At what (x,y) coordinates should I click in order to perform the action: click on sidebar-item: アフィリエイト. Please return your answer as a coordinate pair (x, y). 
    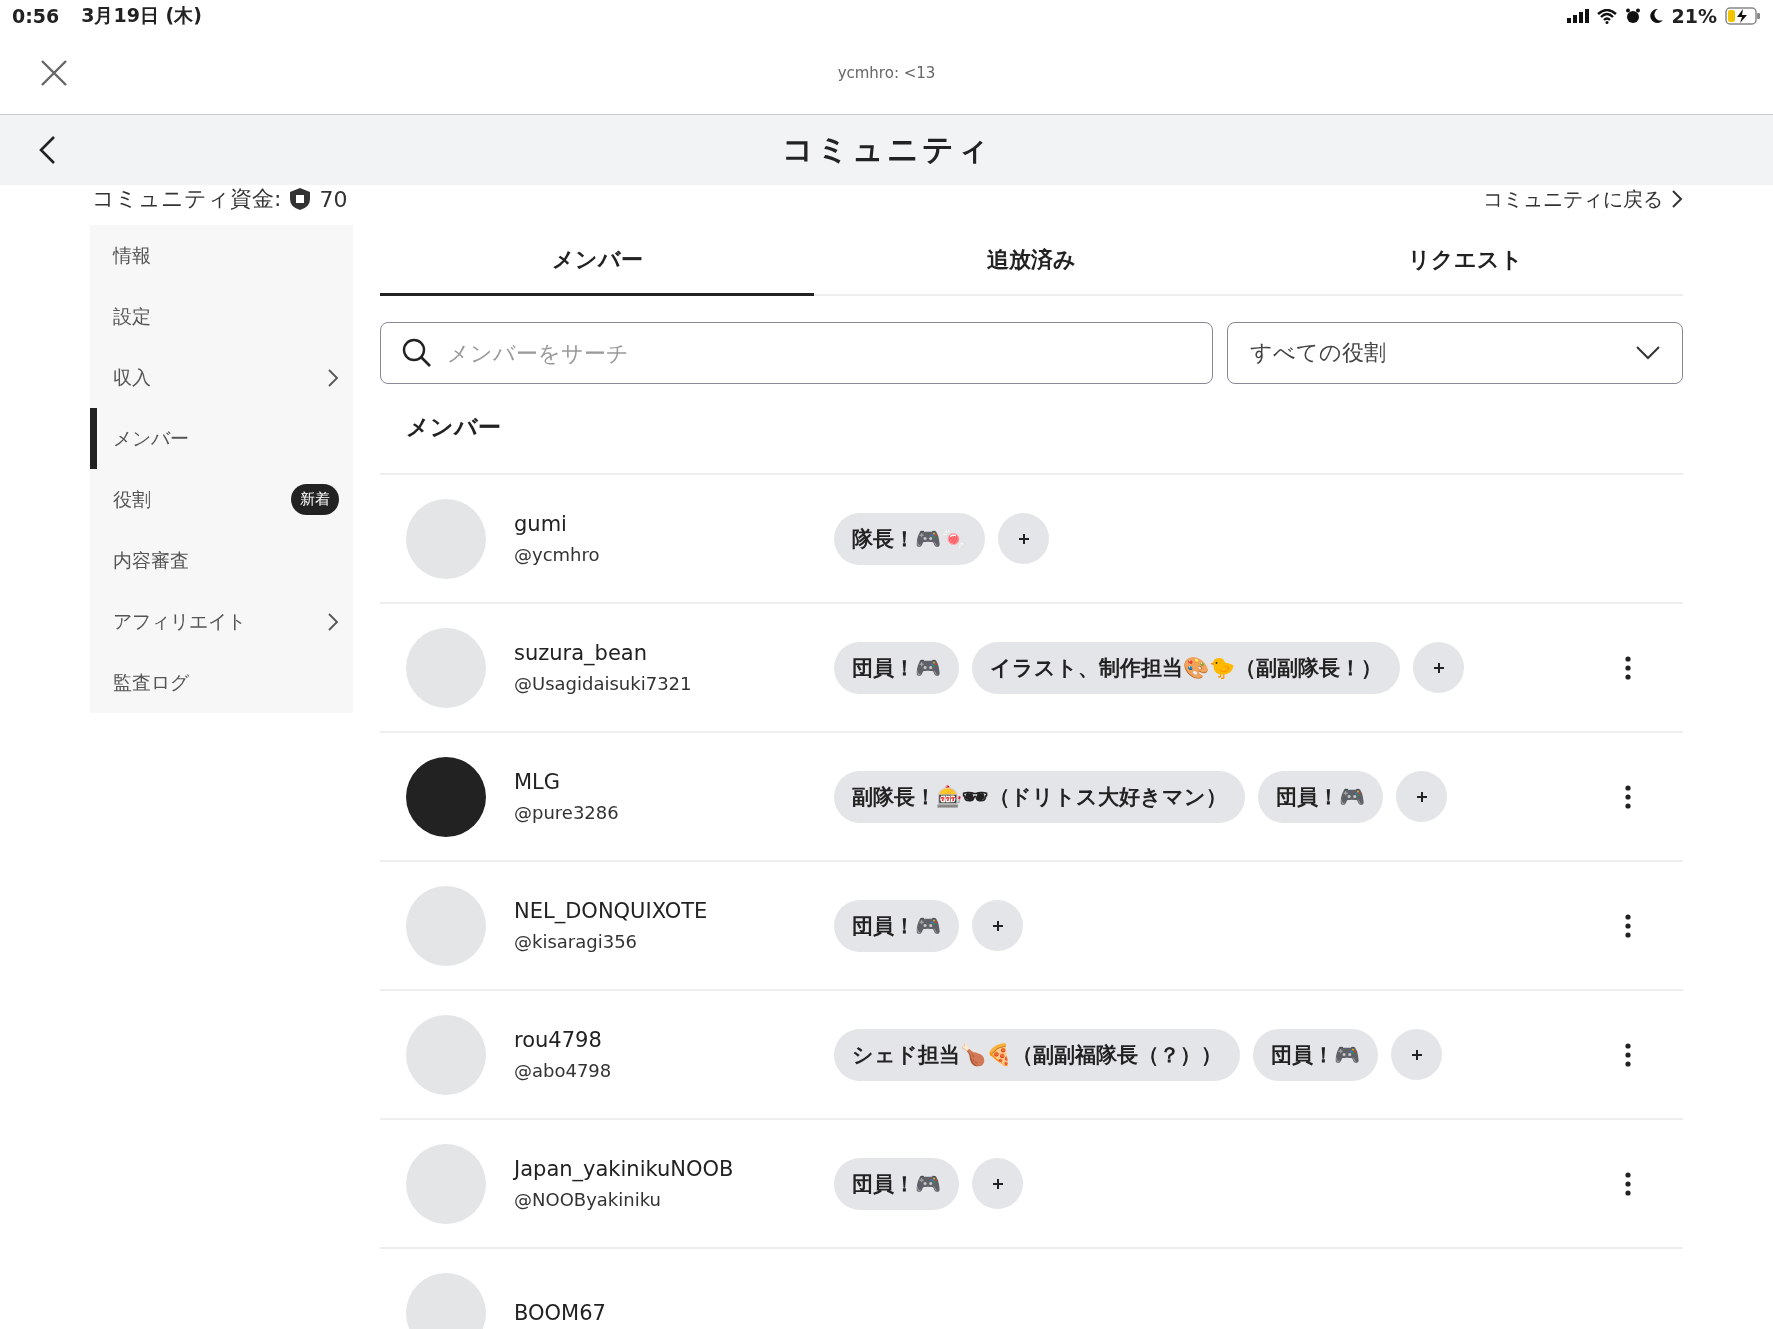
    Looking at the image, I should click on (221, 621).